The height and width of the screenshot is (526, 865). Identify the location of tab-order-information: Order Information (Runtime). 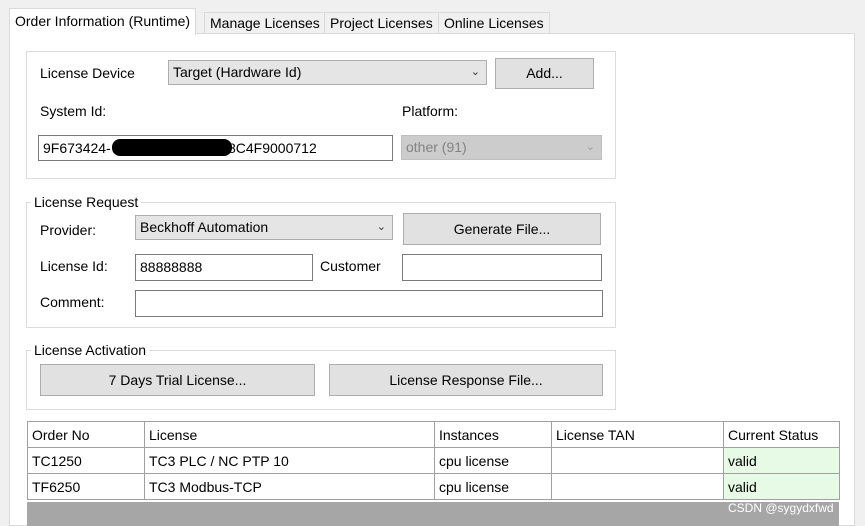
(103, 21).